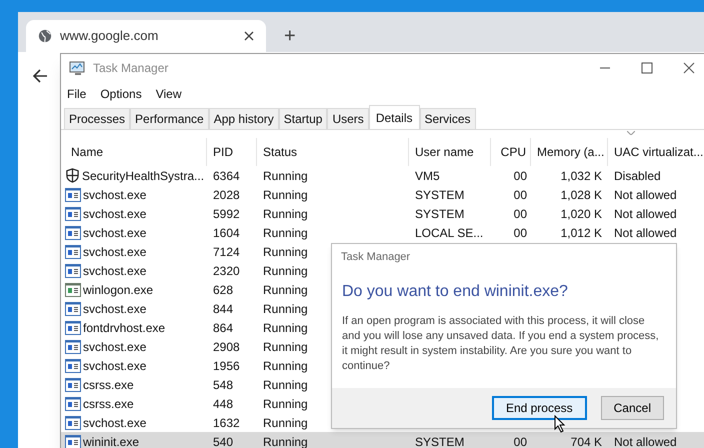 The width and height of the screenshot is (704, 448). Describe the element at coordinates (223, 404) in the screenshot. I see `table-cell-text: 448` at that location.